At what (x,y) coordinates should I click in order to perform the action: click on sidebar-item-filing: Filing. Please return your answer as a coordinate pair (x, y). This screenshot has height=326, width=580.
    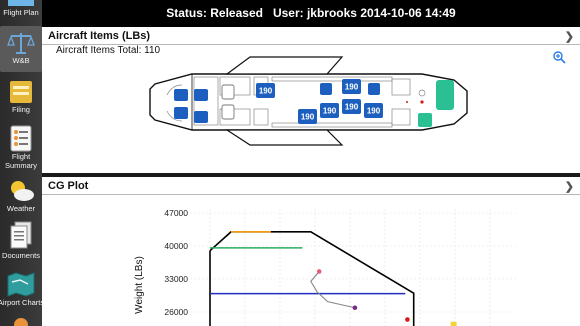
    Looking at the image, I should click on (21, 99).